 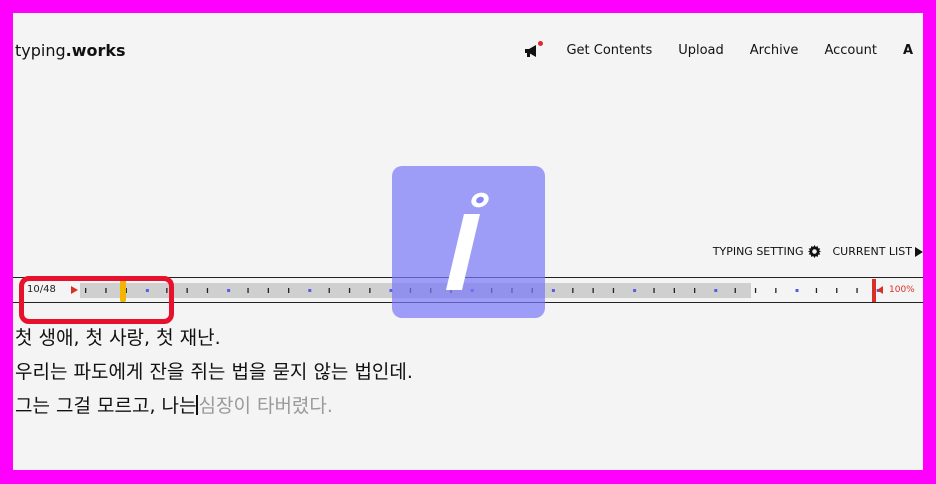 I want to click on text-line-2: 우리는 파도에게 잔을 쥐는 법을 묻지 않는 법인데., so click(x=214, y=372).